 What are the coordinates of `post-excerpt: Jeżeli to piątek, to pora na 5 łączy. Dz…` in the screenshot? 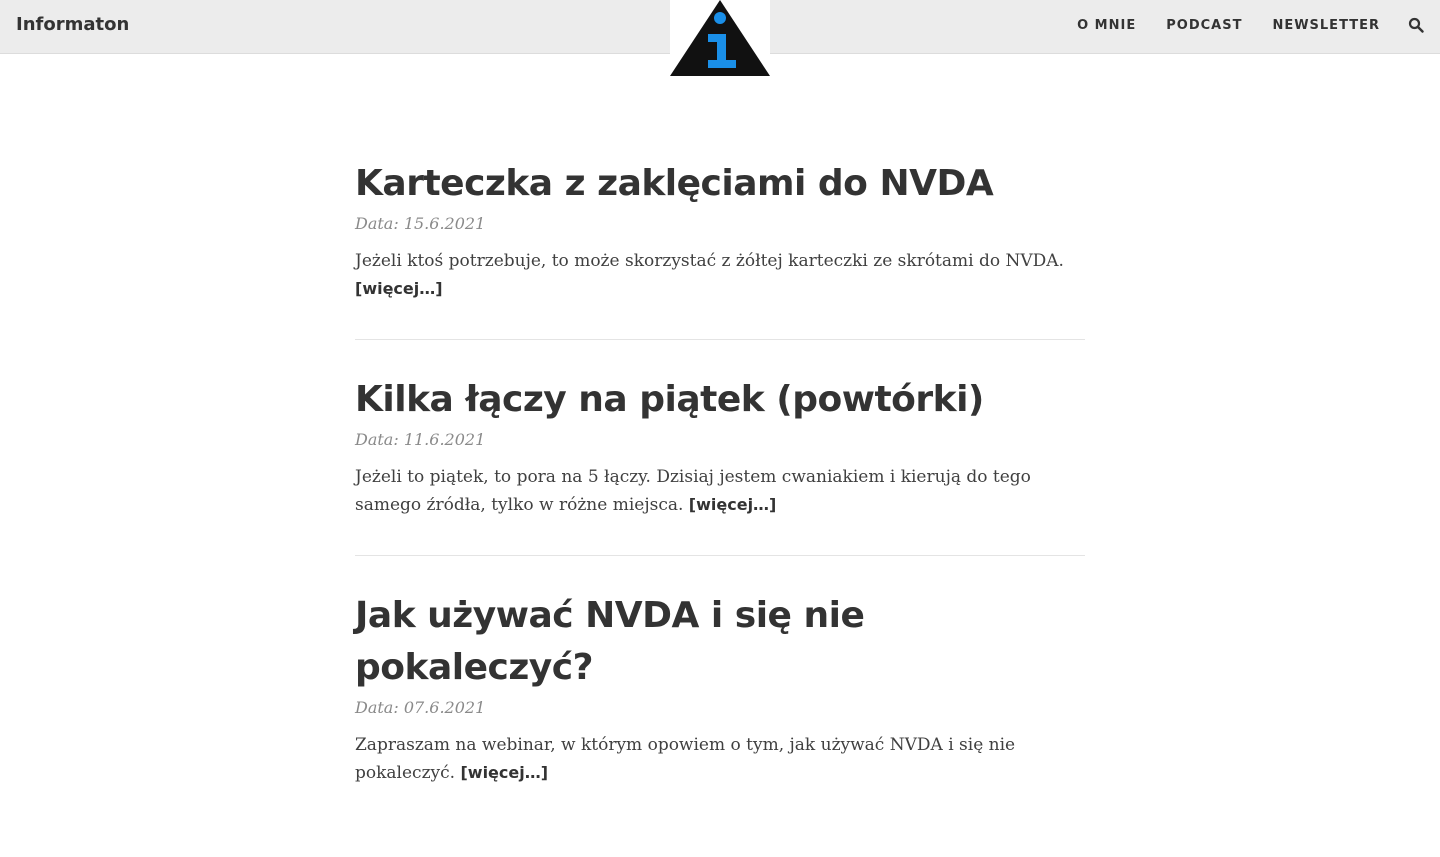 It's located at (720, 491).